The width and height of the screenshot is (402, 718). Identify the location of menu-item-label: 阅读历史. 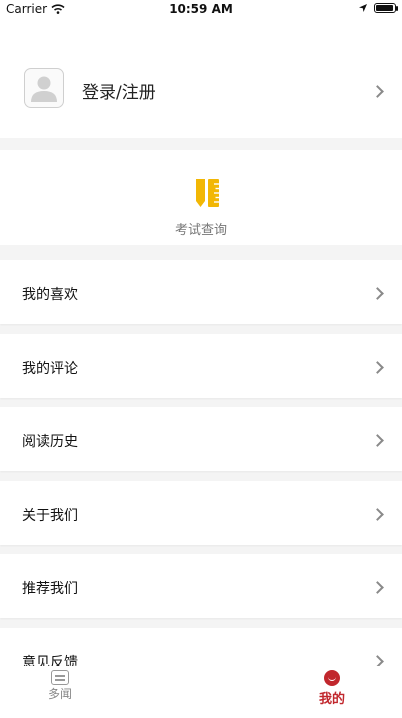
(50, 442).